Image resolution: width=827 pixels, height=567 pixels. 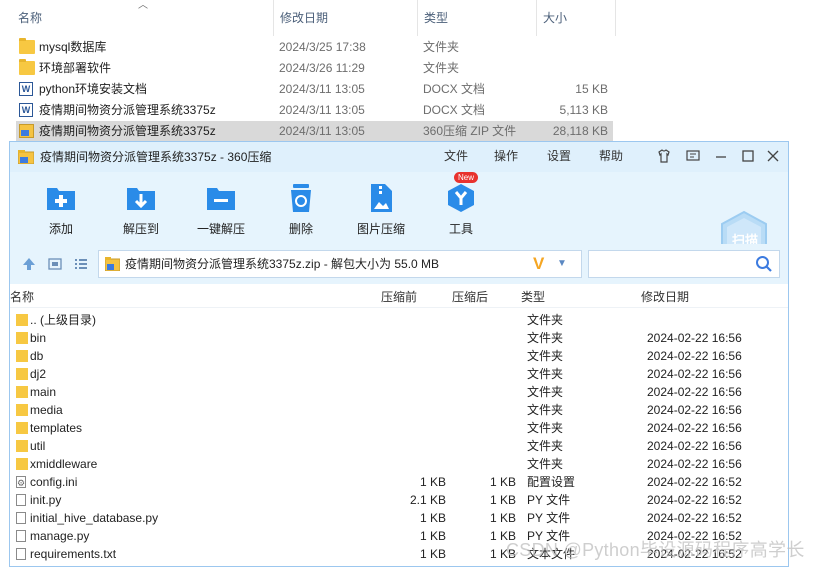 What do you see at coordinates (29, 264) in the screenshot?
I see `up-arrow-icon` at bounding box center [29, 264].